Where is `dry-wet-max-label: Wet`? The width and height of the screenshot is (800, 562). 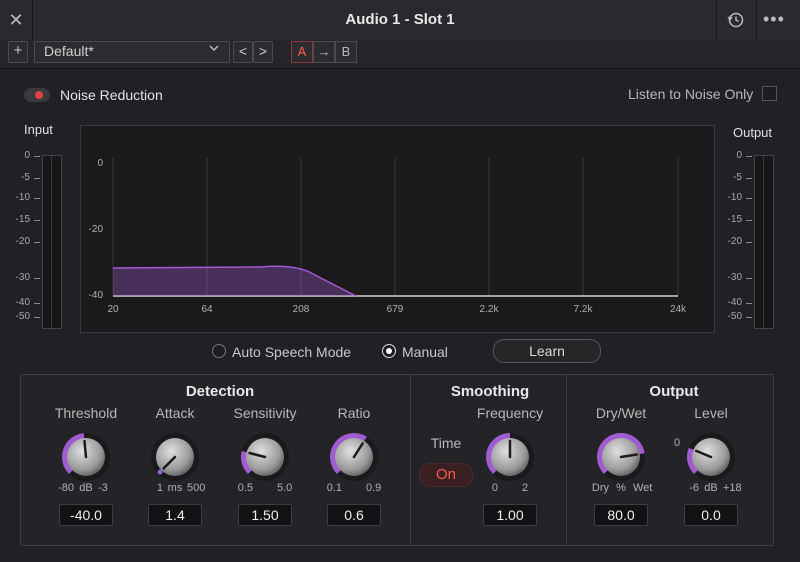
dry-wet-max-label: Wet is located at coordinates (643, 488).